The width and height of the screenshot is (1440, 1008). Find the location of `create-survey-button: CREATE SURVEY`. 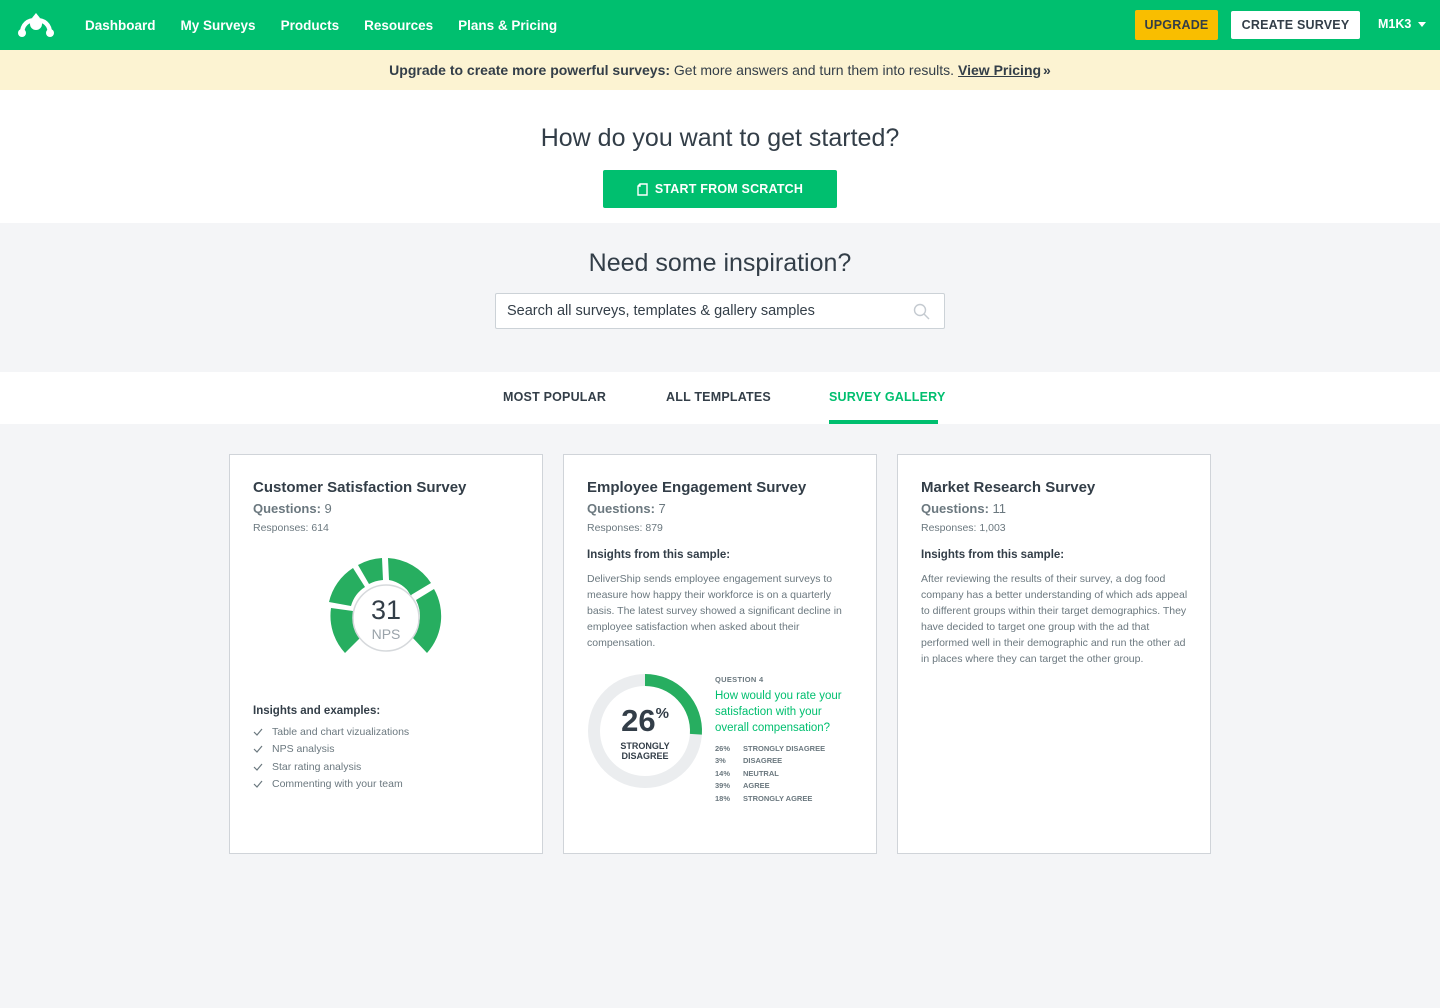

create-survey-button: CREATE SURVEY is located at coordinates (1295, 25).